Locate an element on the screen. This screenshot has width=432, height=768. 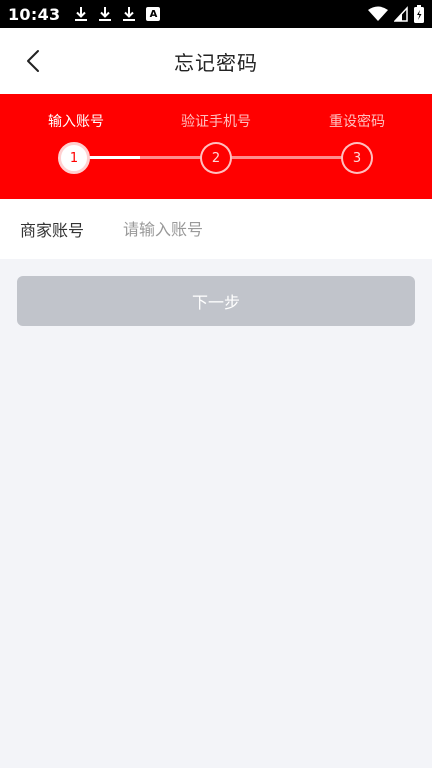
progress-stepper: 输入账号 验证手机号 重设密码 1 2 3 is located at coordinates (216, 146).